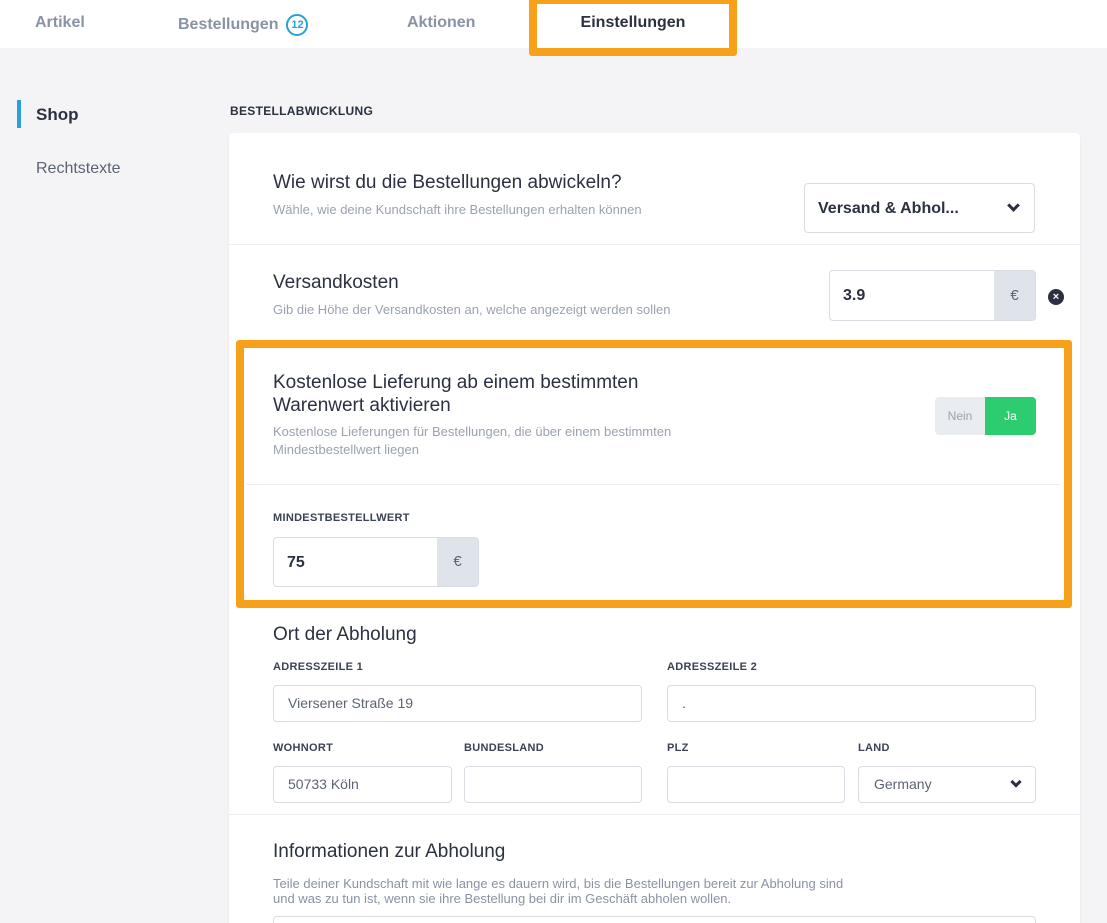  Describe the element at coordinates (389, 851) in the screenshot. I see `pickup-info-title: Informationen zur Abholung` at that location.